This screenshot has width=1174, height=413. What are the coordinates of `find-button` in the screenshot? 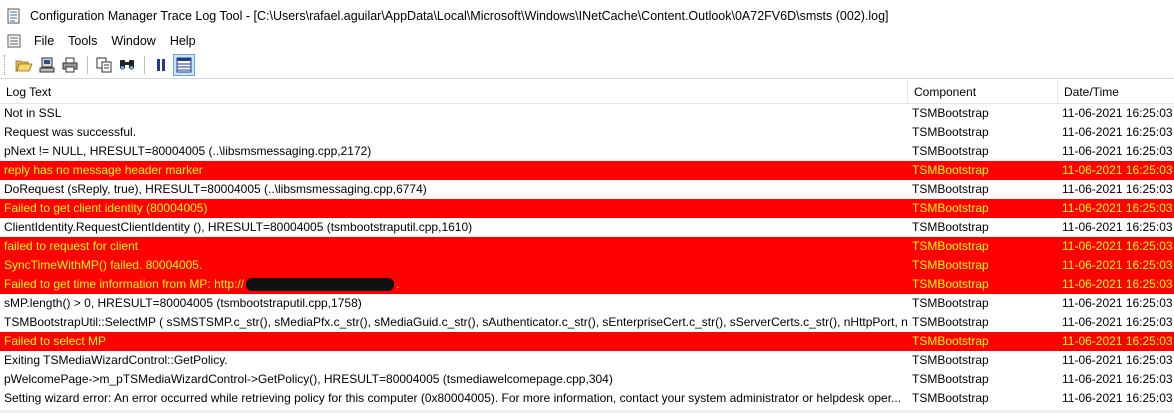 It's located at (127, 65).